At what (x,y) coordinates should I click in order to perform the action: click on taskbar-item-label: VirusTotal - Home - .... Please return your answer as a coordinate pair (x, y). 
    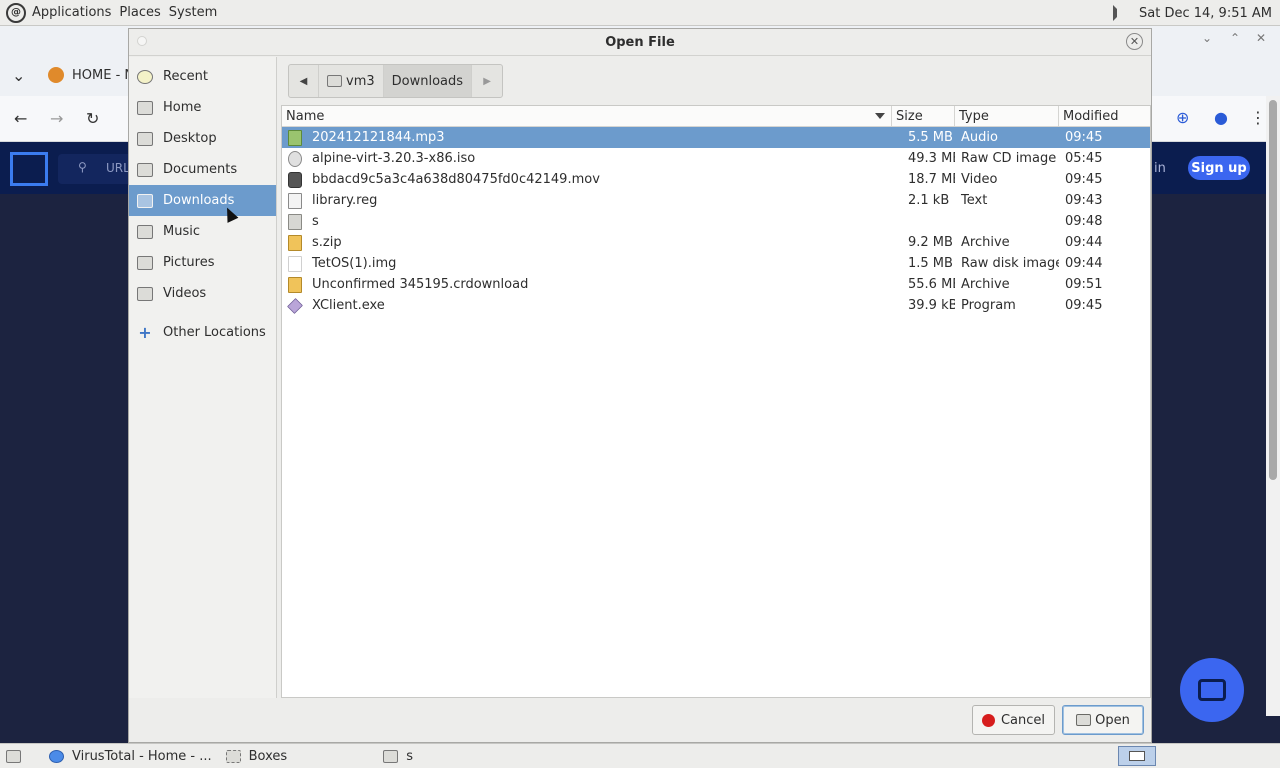
    Looking at the image, I should click on (142, 756).